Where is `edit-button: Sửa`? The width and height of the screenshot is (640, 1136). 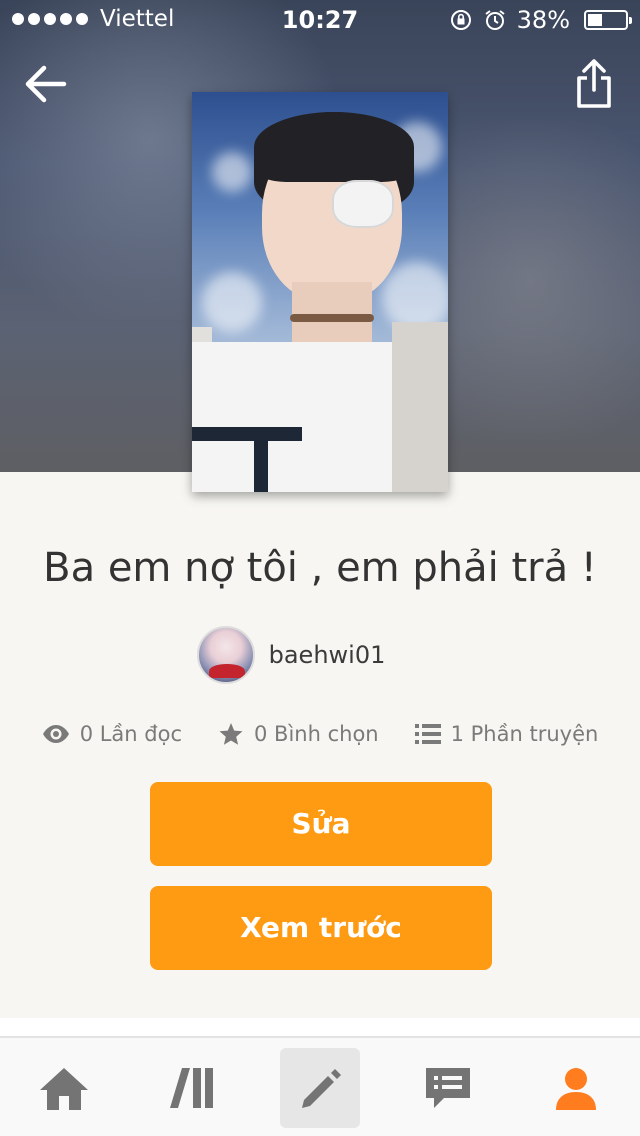
edit-button: Sửa is located at coordinates (321, 824).